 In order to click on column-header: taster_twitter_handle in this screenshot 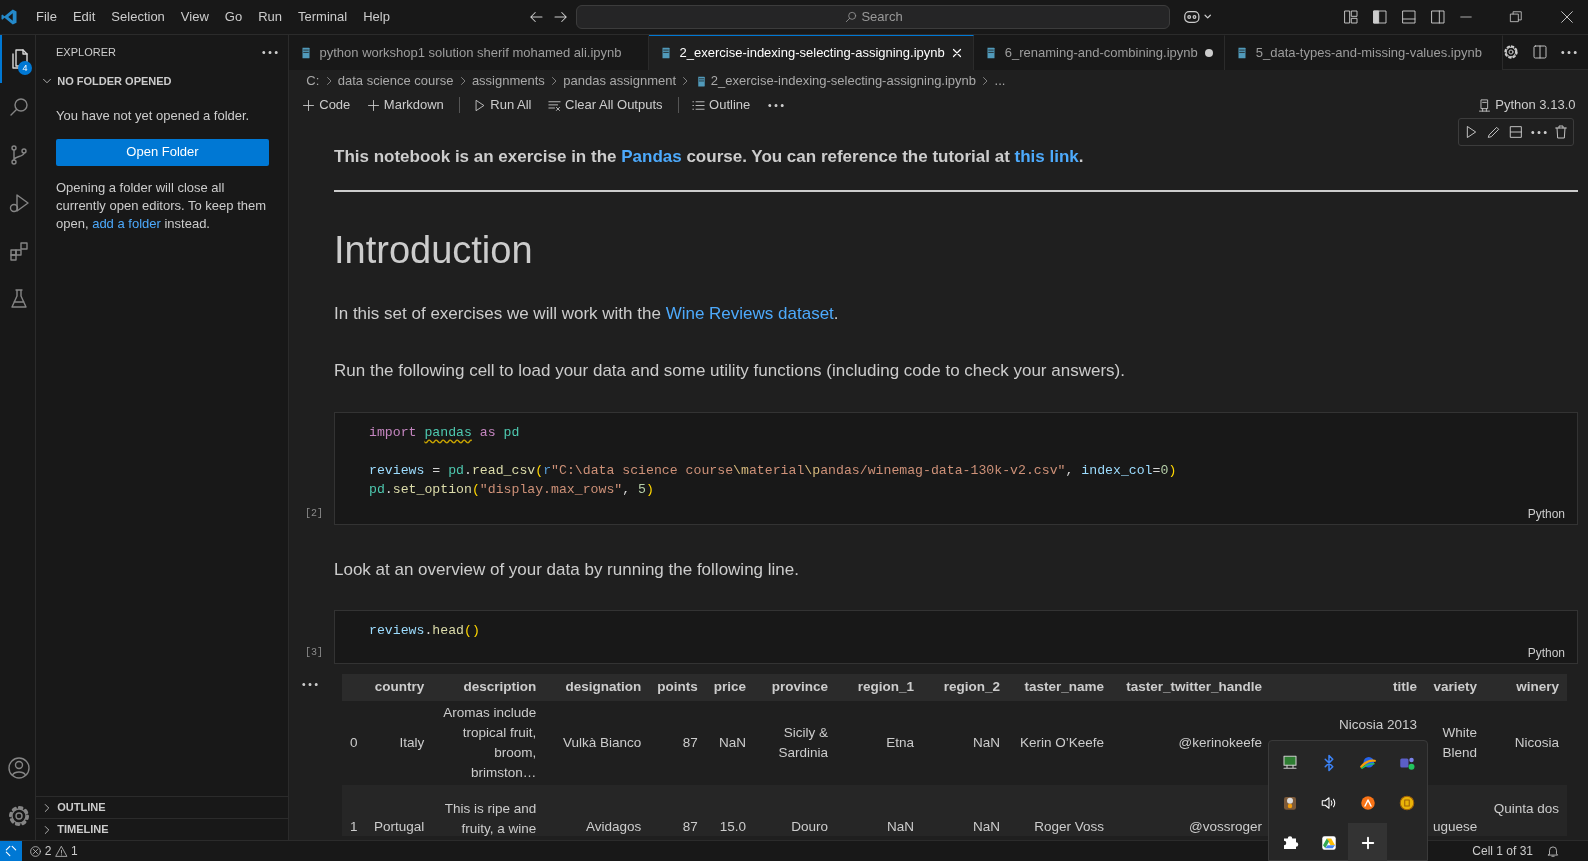, I will do `click(1191, 687)`.